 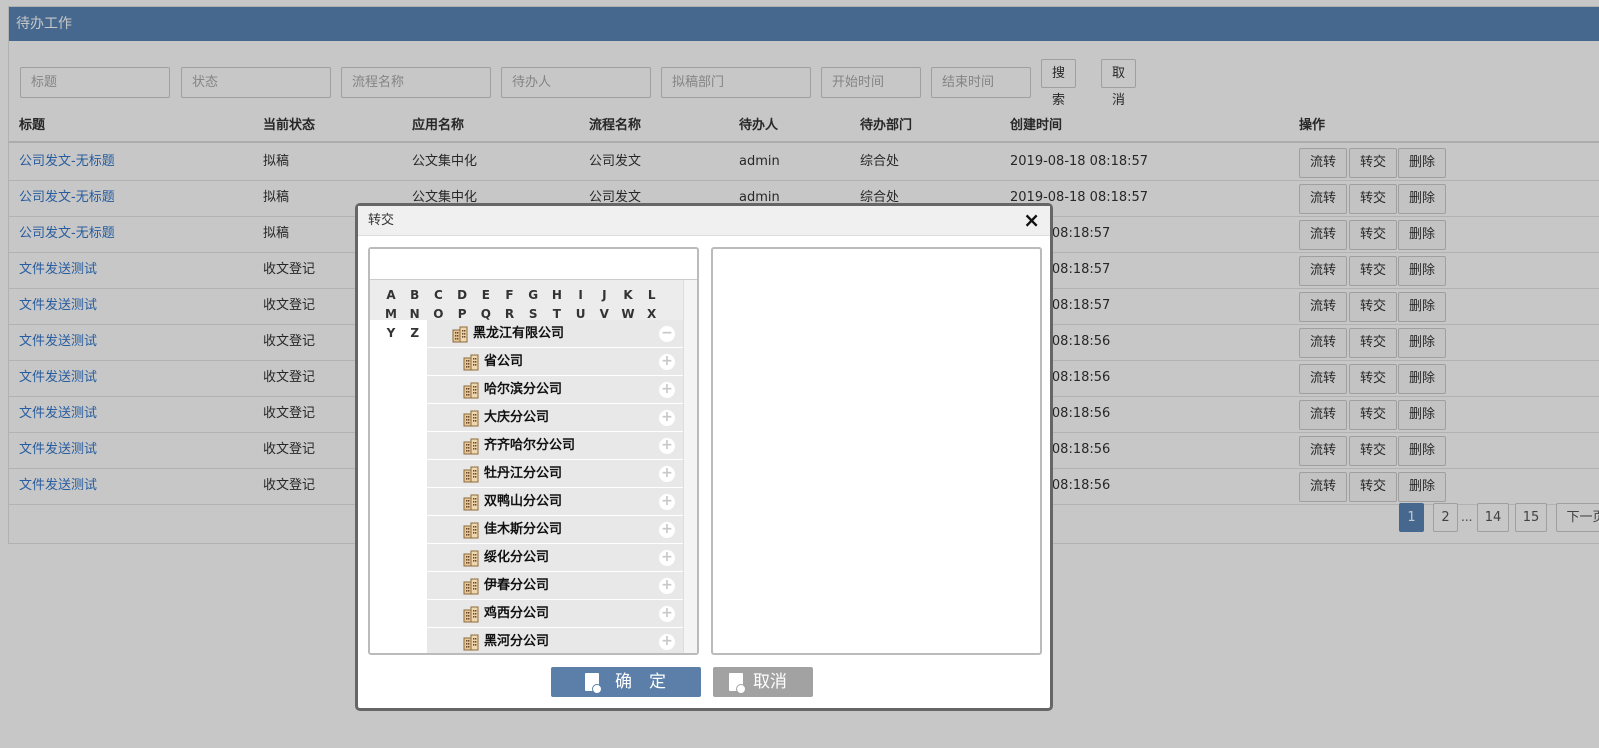 What do you see at coordinates (533, 295) in the screenshot?
I see `alphabet-letter: G` at bounding box center [533, 295].